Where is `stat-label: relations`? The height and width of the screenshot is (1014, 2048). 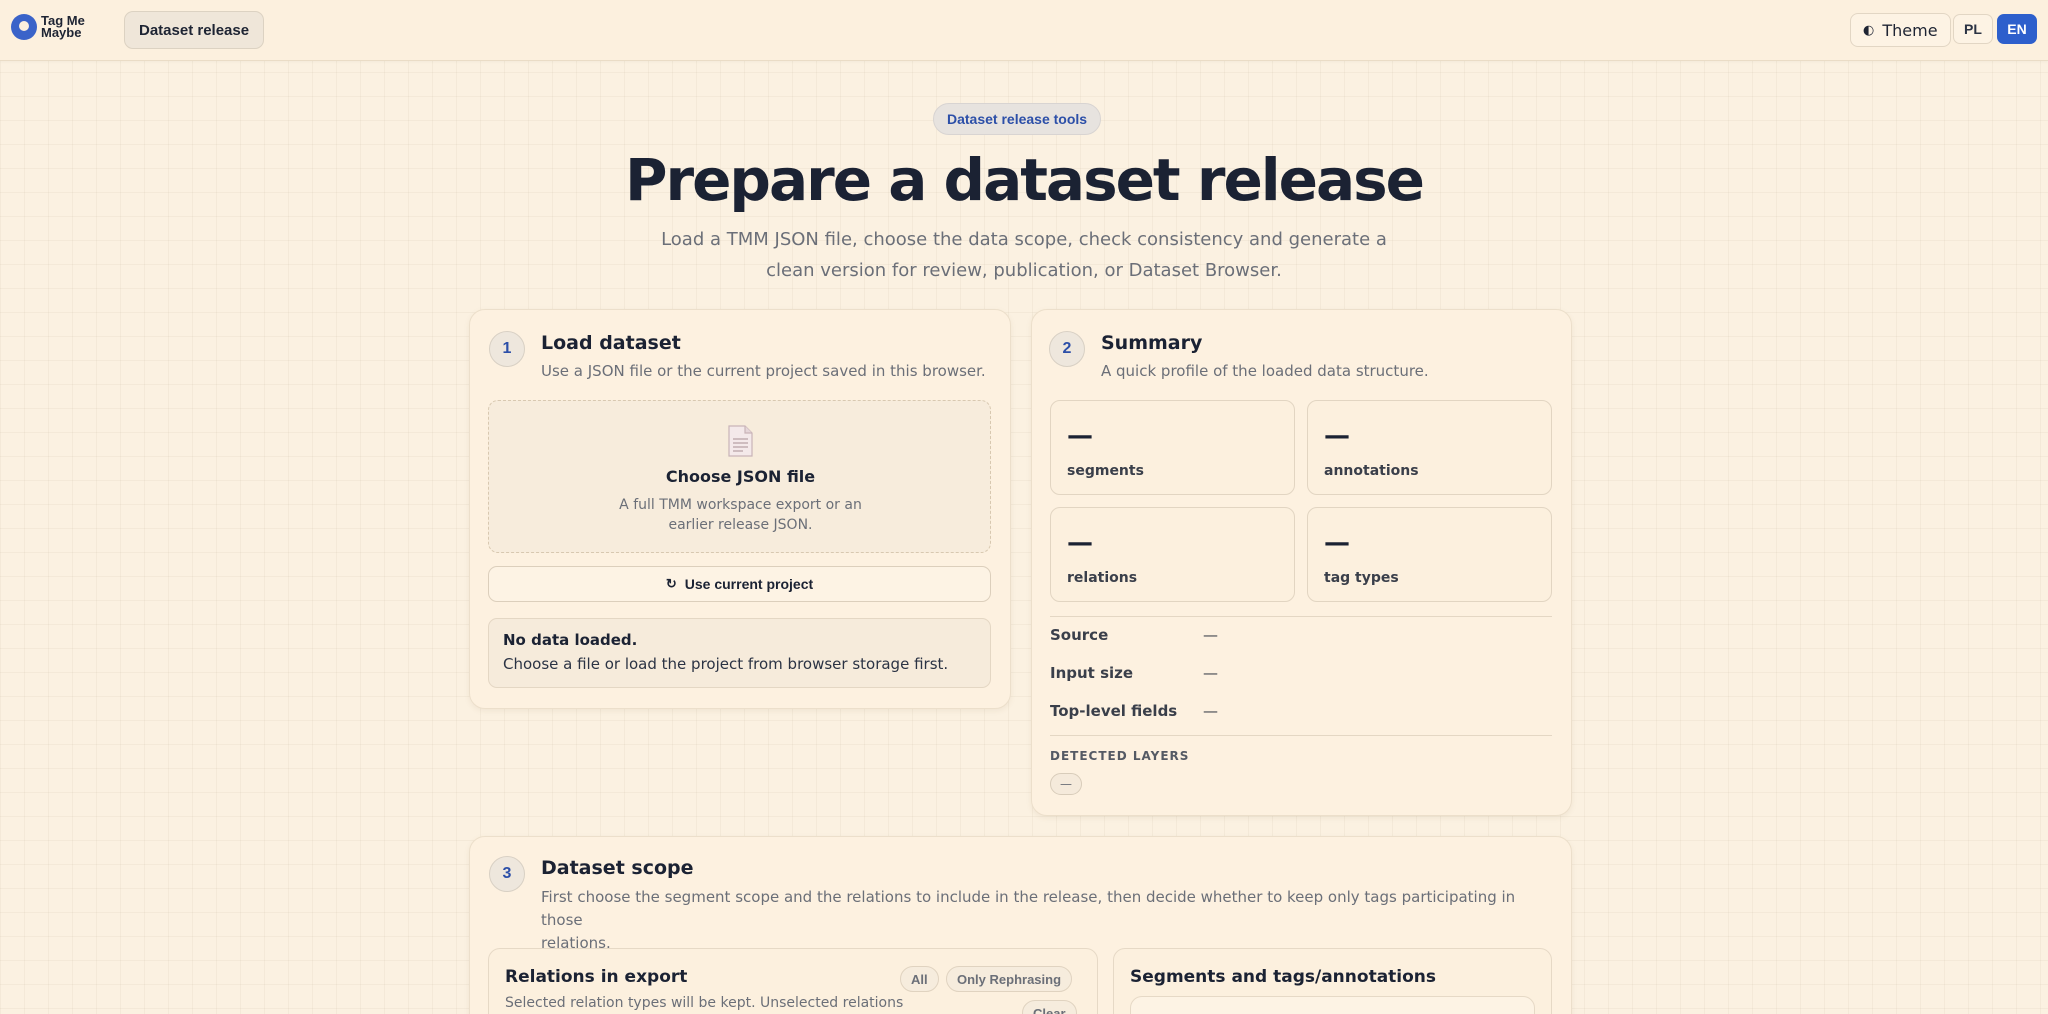
stat-label: relations is located at coordinates (1102, 578).